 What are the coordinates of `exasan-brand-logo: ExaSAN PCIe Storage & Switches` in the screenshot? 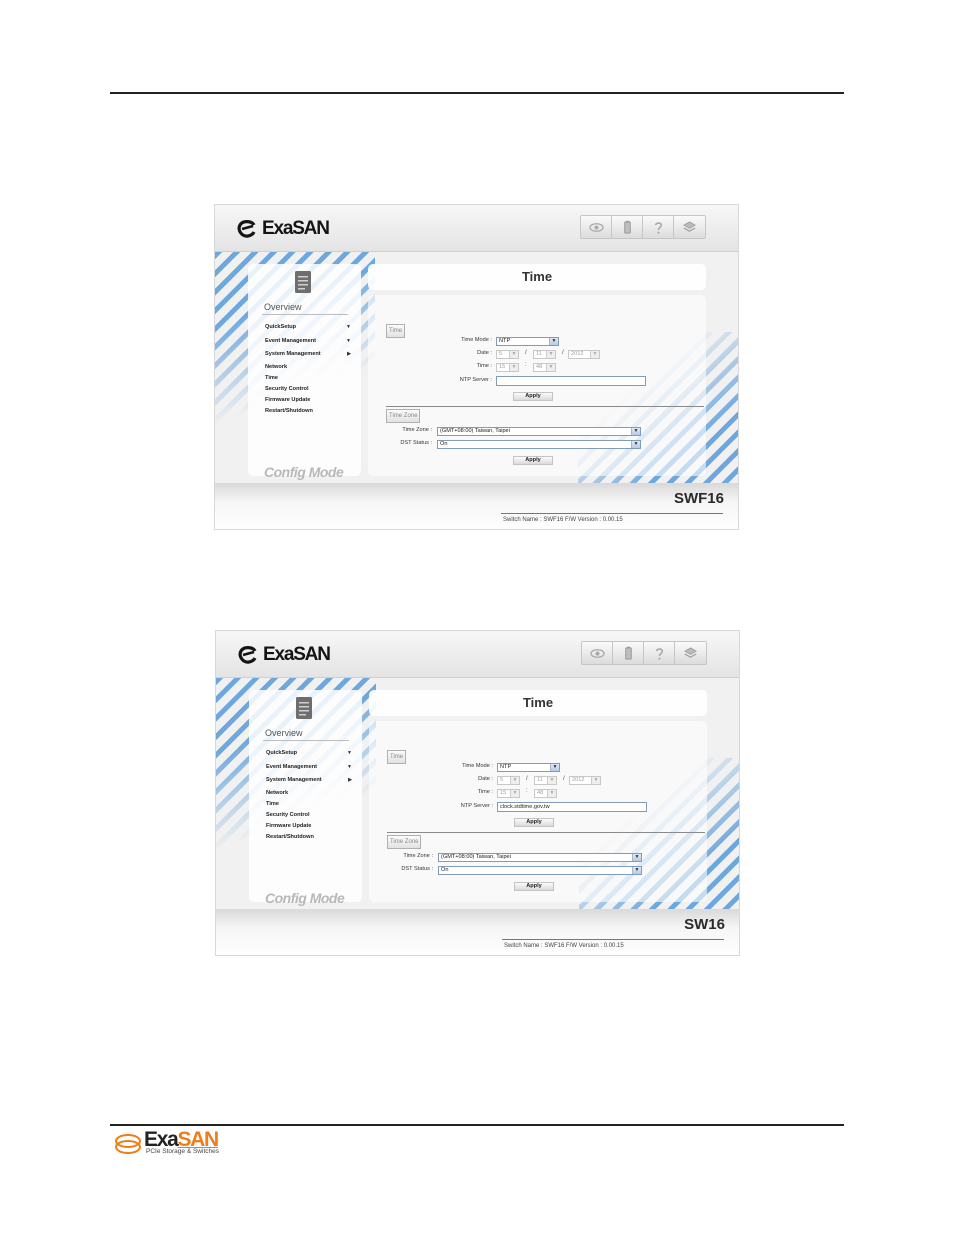 It's located at (169, 1144).